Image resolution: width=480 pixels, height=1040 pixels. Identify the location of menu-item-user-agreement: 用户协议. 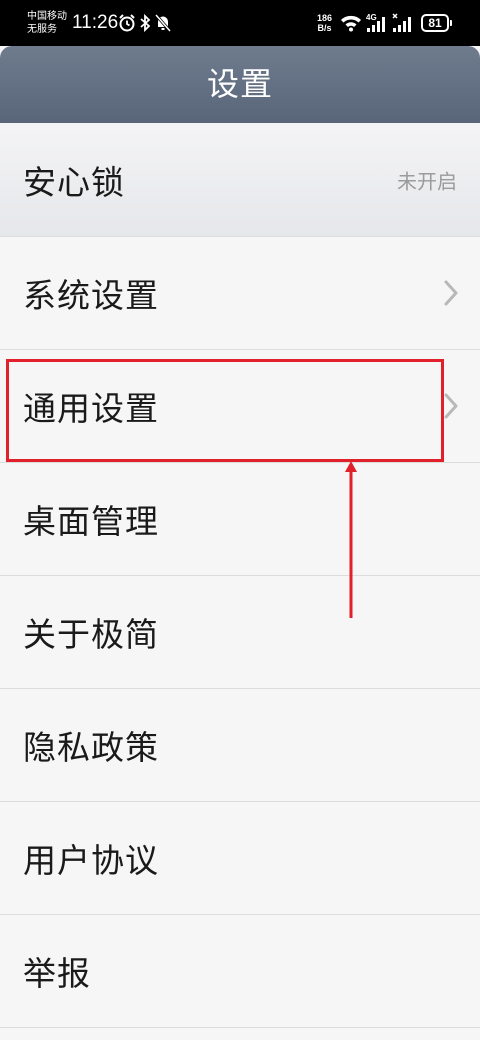
(240, 858).